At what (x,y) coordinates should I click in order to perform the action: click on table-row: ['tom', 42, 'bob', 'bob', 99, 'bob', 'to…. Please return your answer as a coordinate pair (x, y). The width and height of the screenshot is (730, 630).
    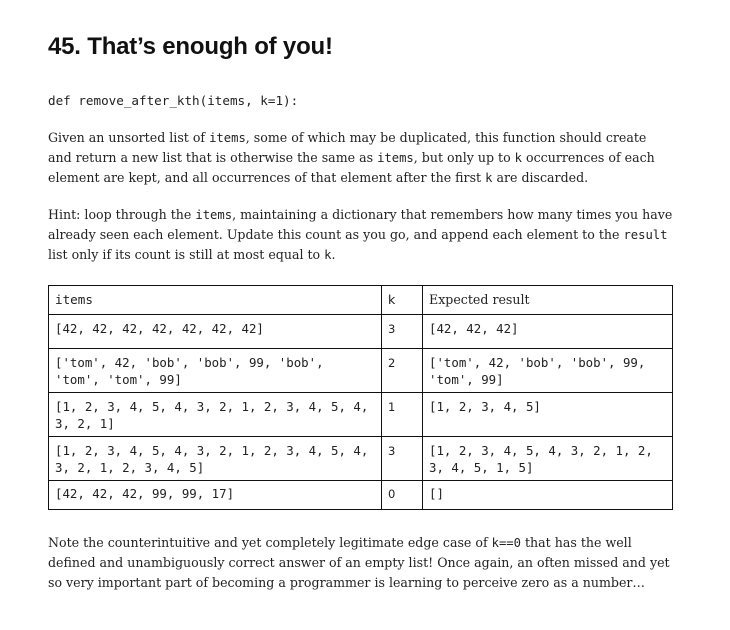
    Looking at the image, I should click on (360, 370).